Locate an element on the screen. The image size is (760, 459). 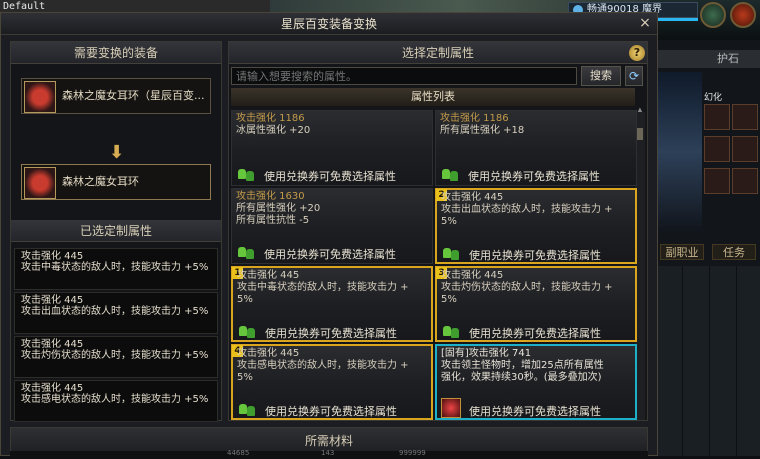
attr-line: 攻击出血状态的敌人时，技能攻击力 + is located at coordinates (527, 209).